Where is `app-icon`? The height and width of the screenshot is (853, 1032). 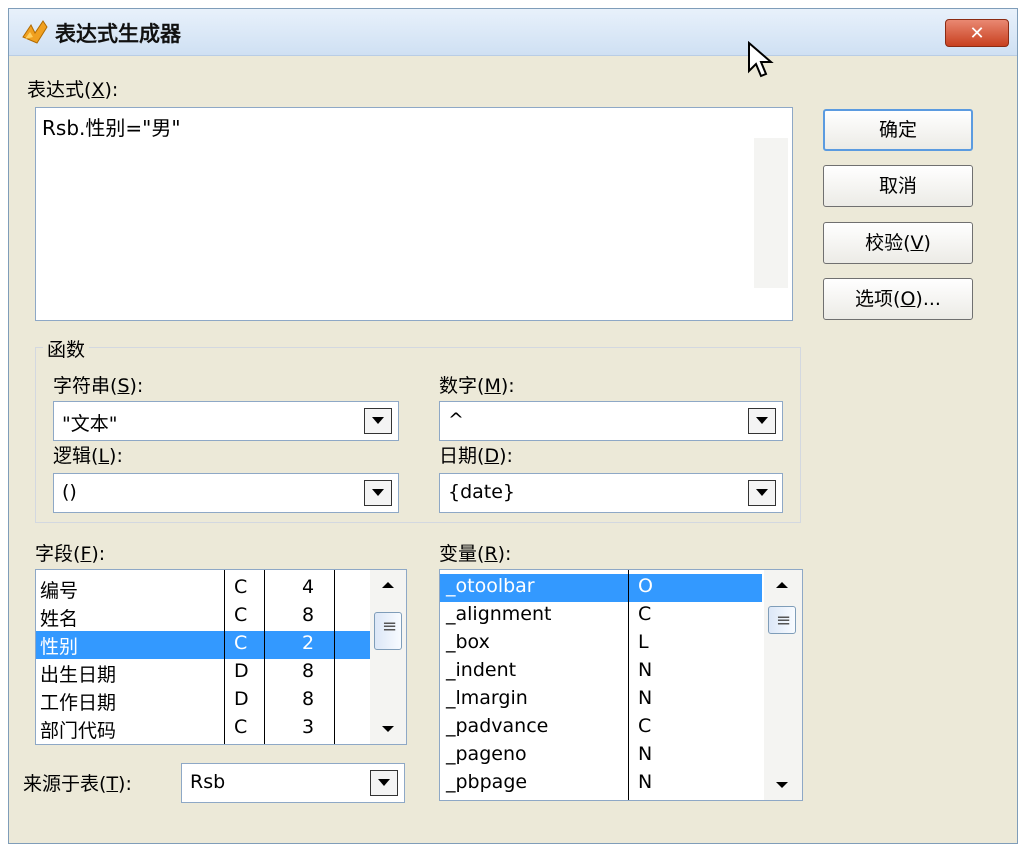
app-icon is located at coordinates (35, 32).